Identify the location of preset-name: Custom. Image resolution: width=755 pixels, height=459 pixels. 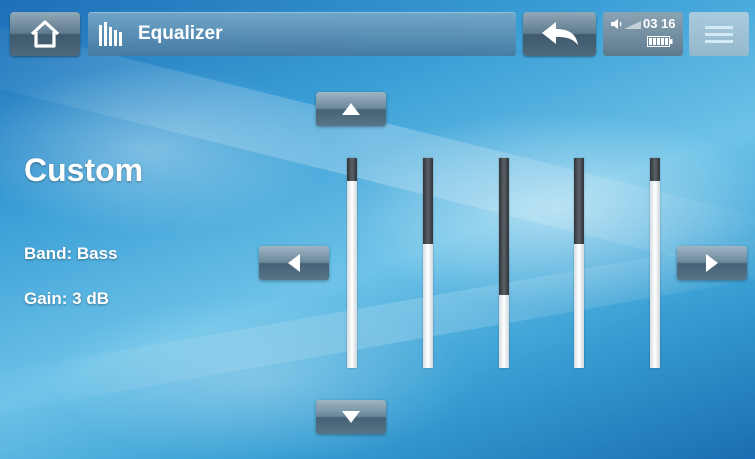
(84, 170).